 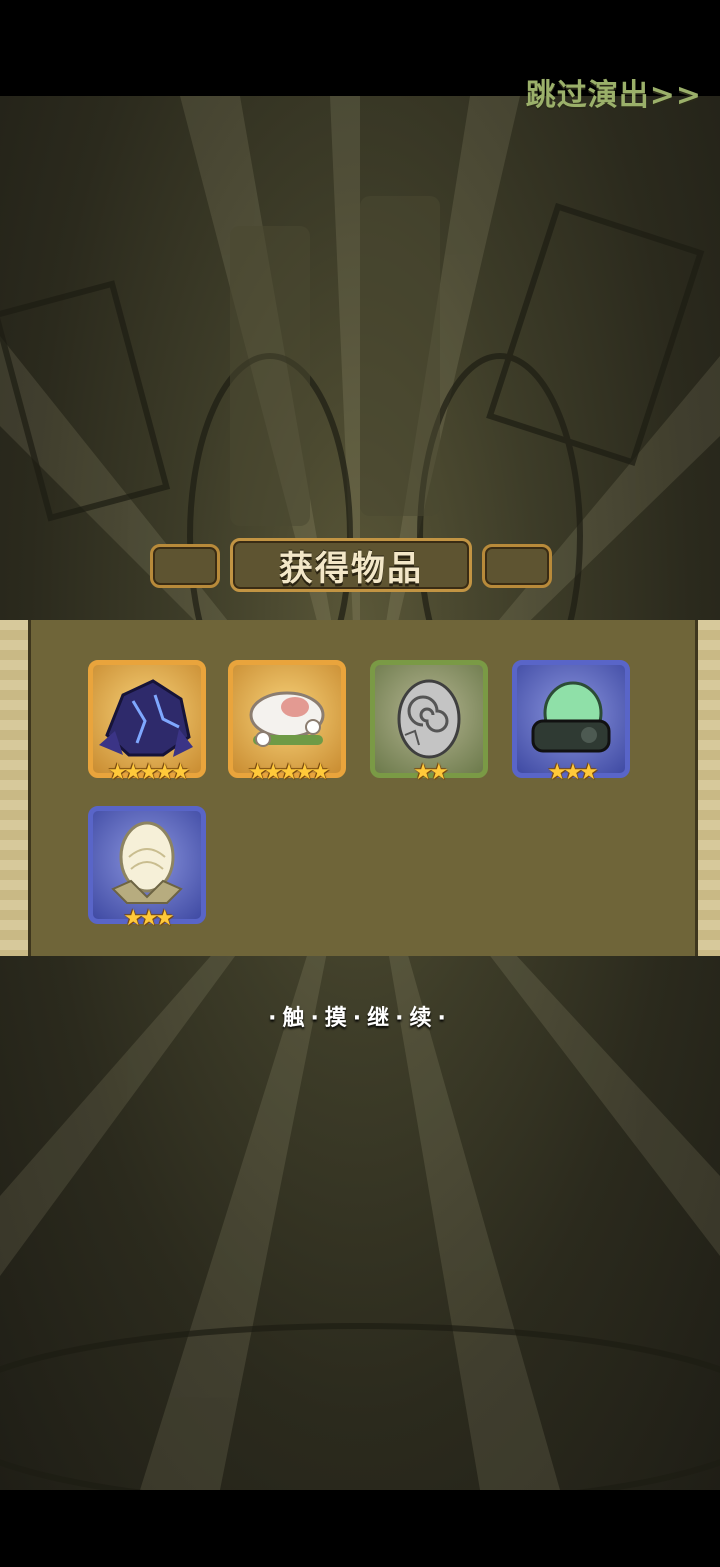 I want to click on tap-to-continue-hint: ·触·摸·继·续·, so click(x=360, y=1018).